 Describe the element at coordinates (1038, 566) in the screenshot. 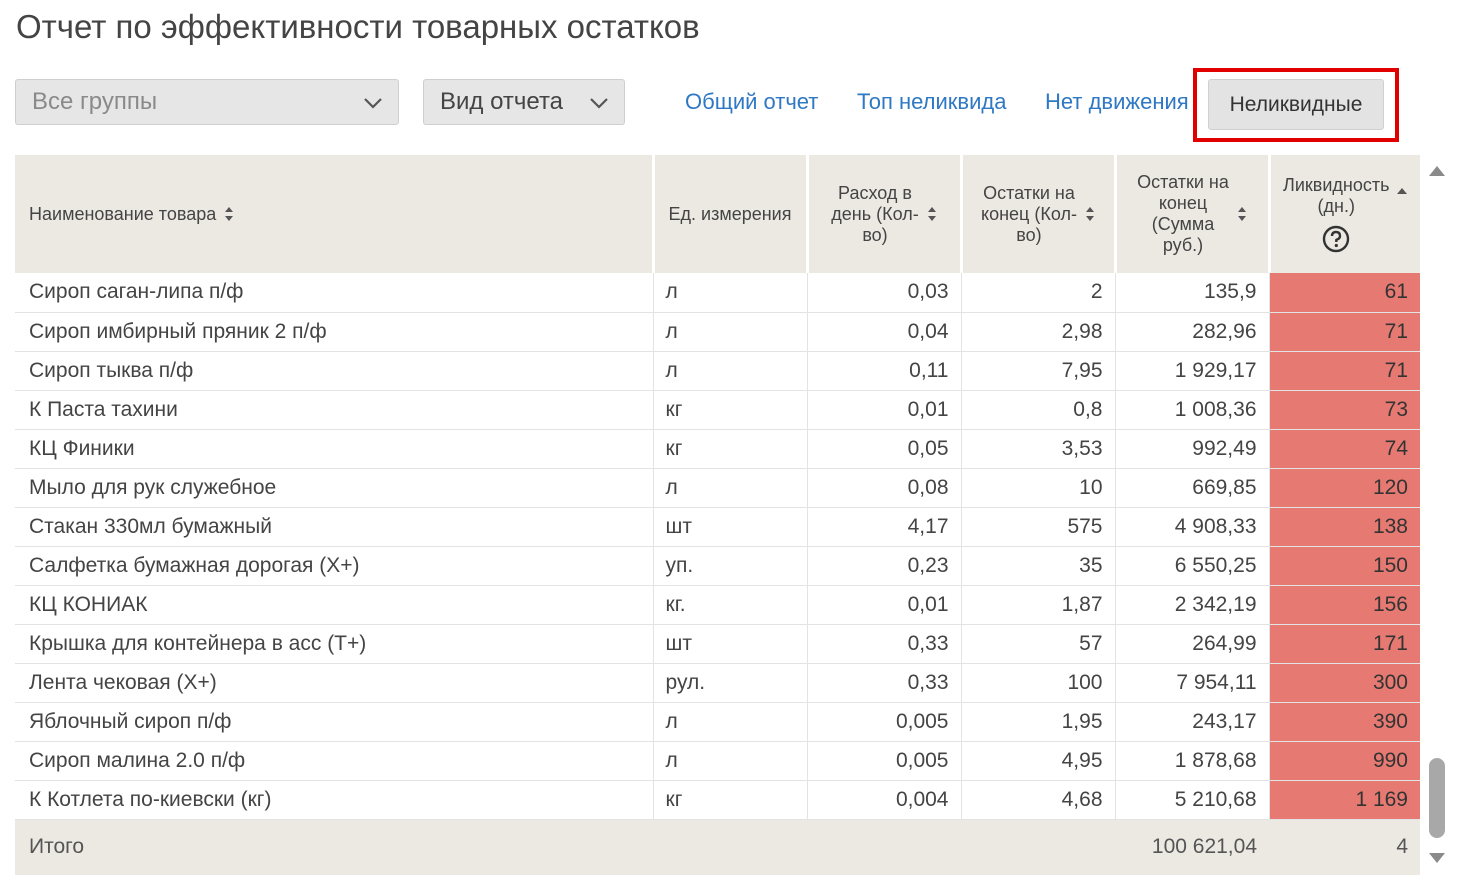

I see `cell-stock-qty: 35` at that location.